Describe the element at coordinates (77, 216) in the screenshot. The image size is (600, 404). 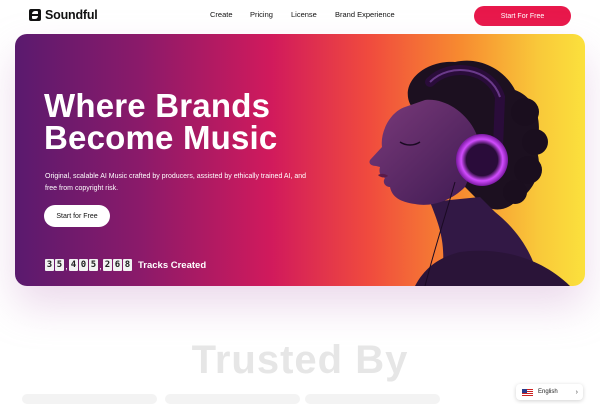
I see `hero-start-for-free-button: Start for Free` at that location.